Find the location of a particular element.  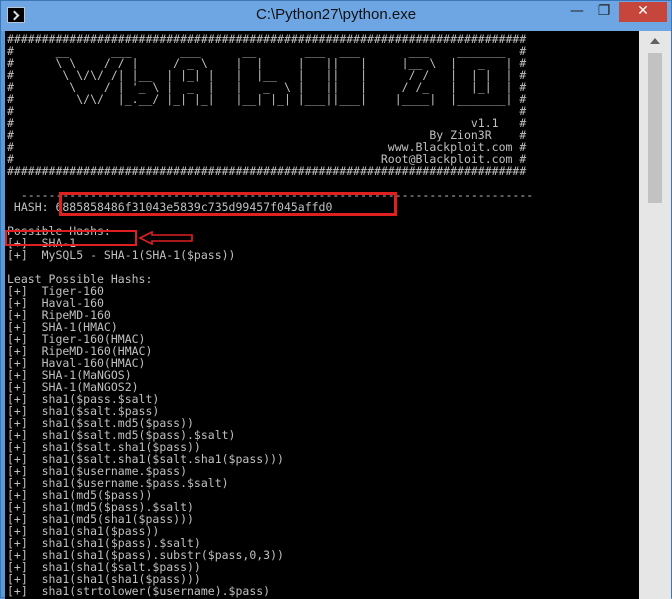

scrollbar-thumb is located at coordinates (655, 128).